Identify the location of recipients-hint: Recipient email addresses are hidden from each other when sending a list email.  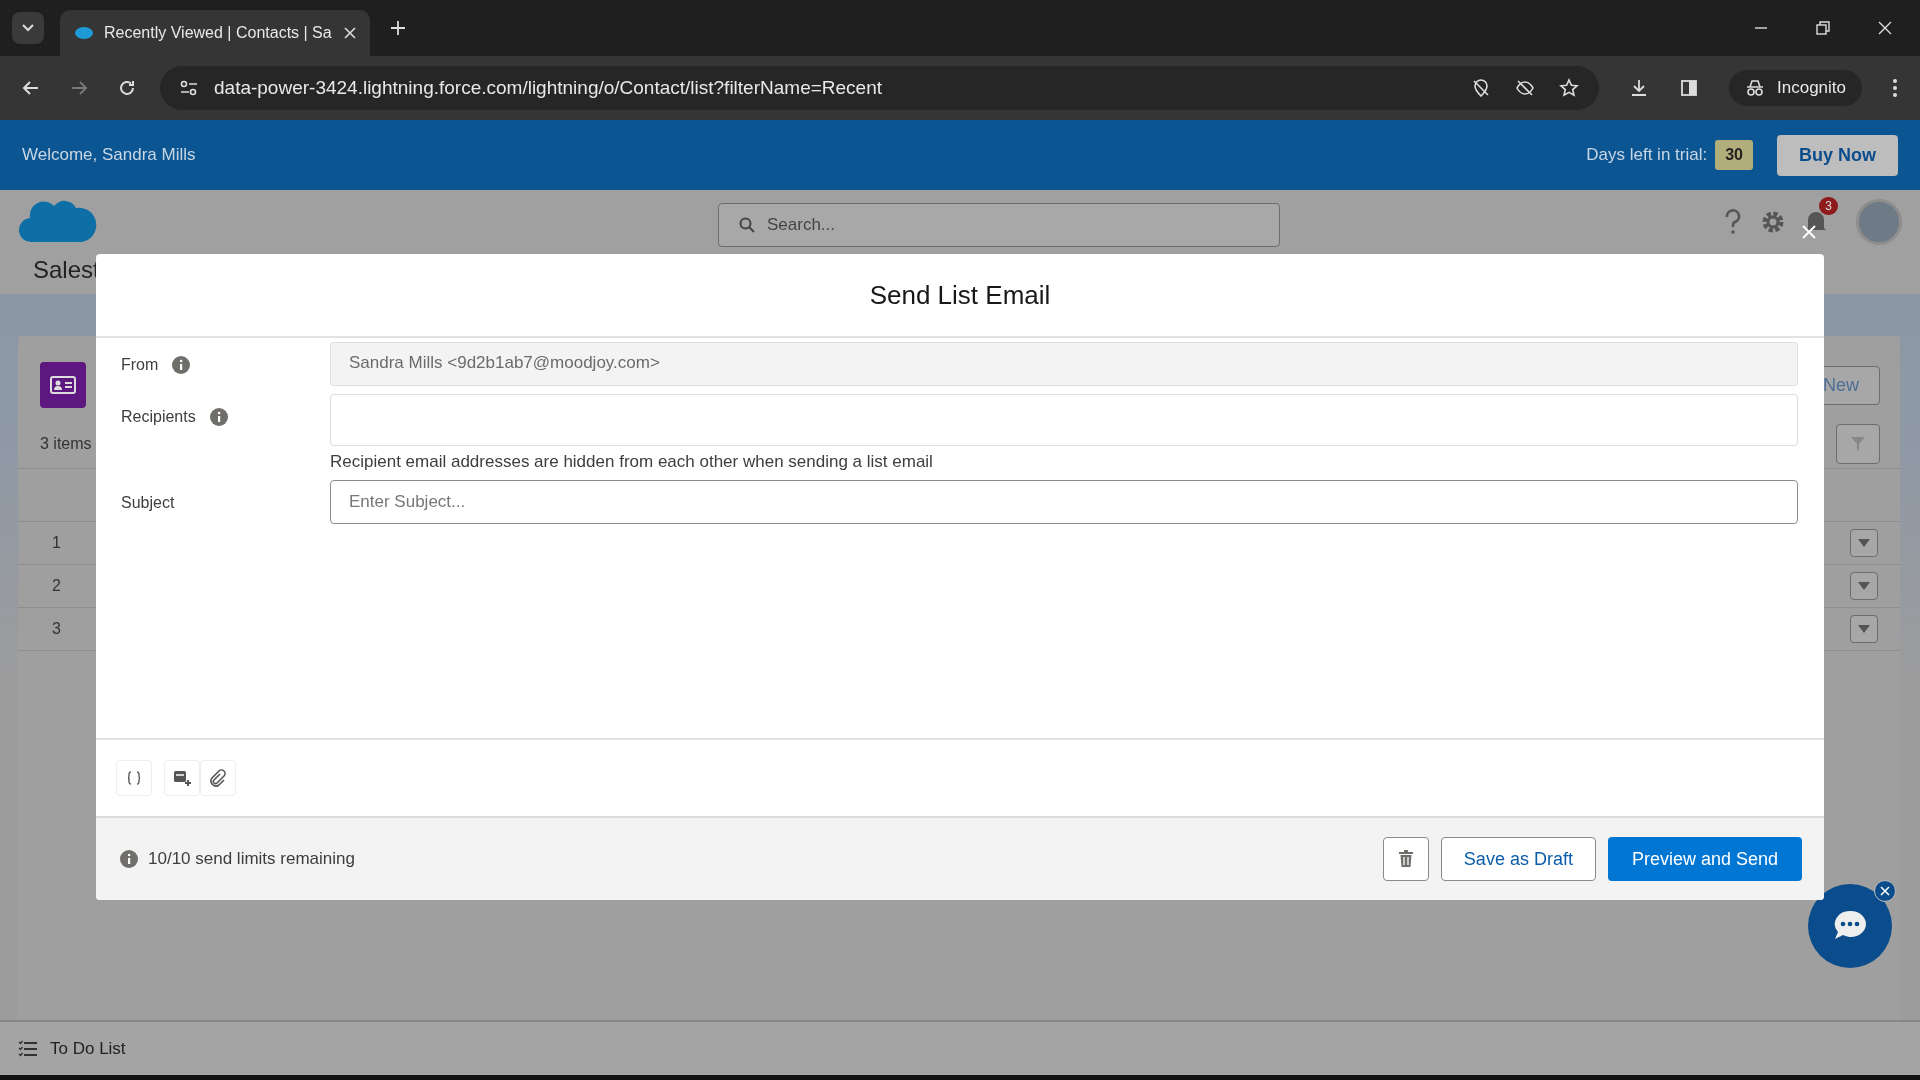
(632, 462).